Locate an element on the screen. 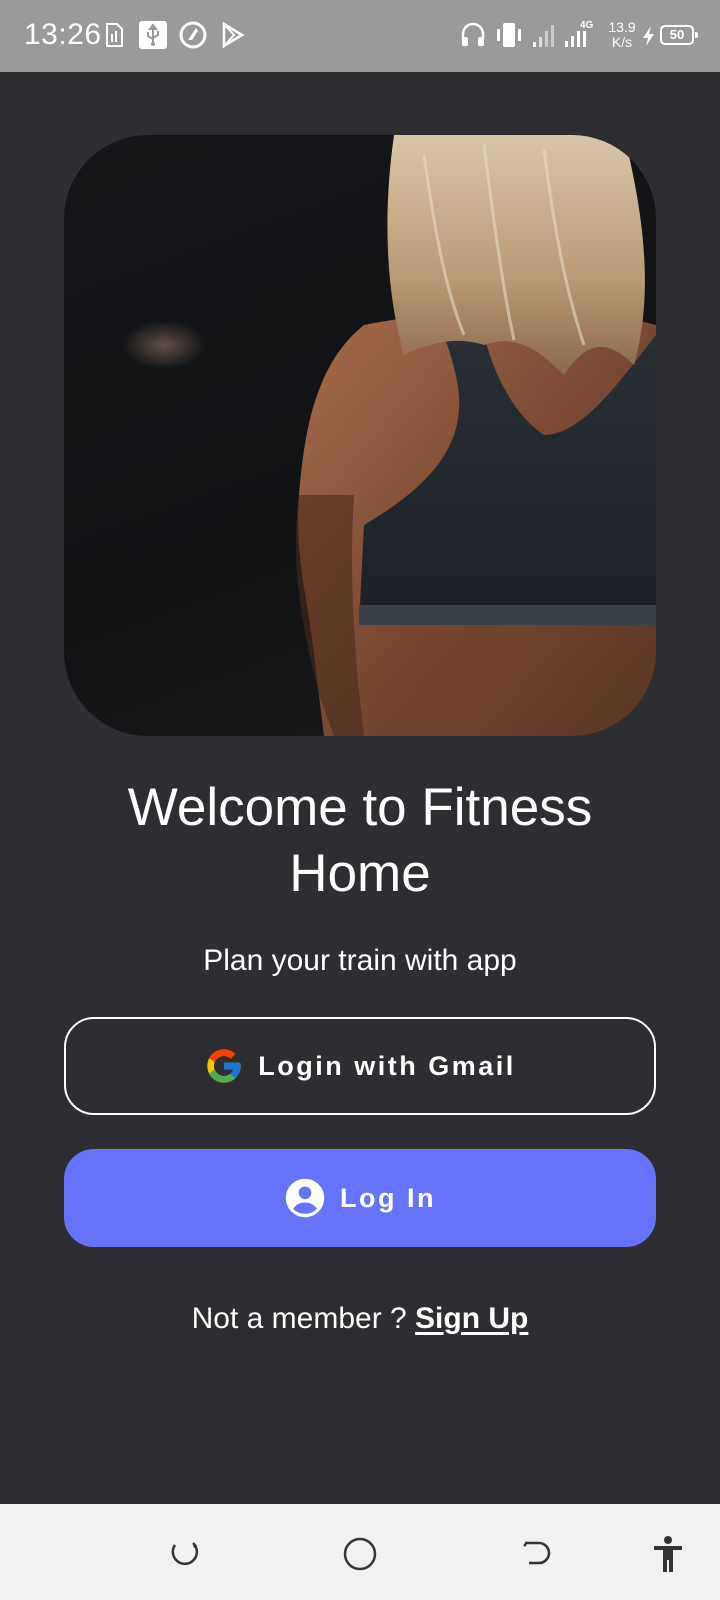 This screenshot has width=720, height=1600. welcome-title: Welcome to Fitness Home is located at coordinates (360, 840).